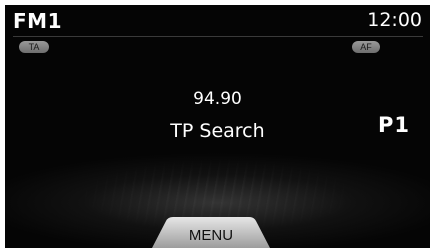  Describe the element at coordinates (218, 36) in the screenshot. I see `header-divider` at that location.